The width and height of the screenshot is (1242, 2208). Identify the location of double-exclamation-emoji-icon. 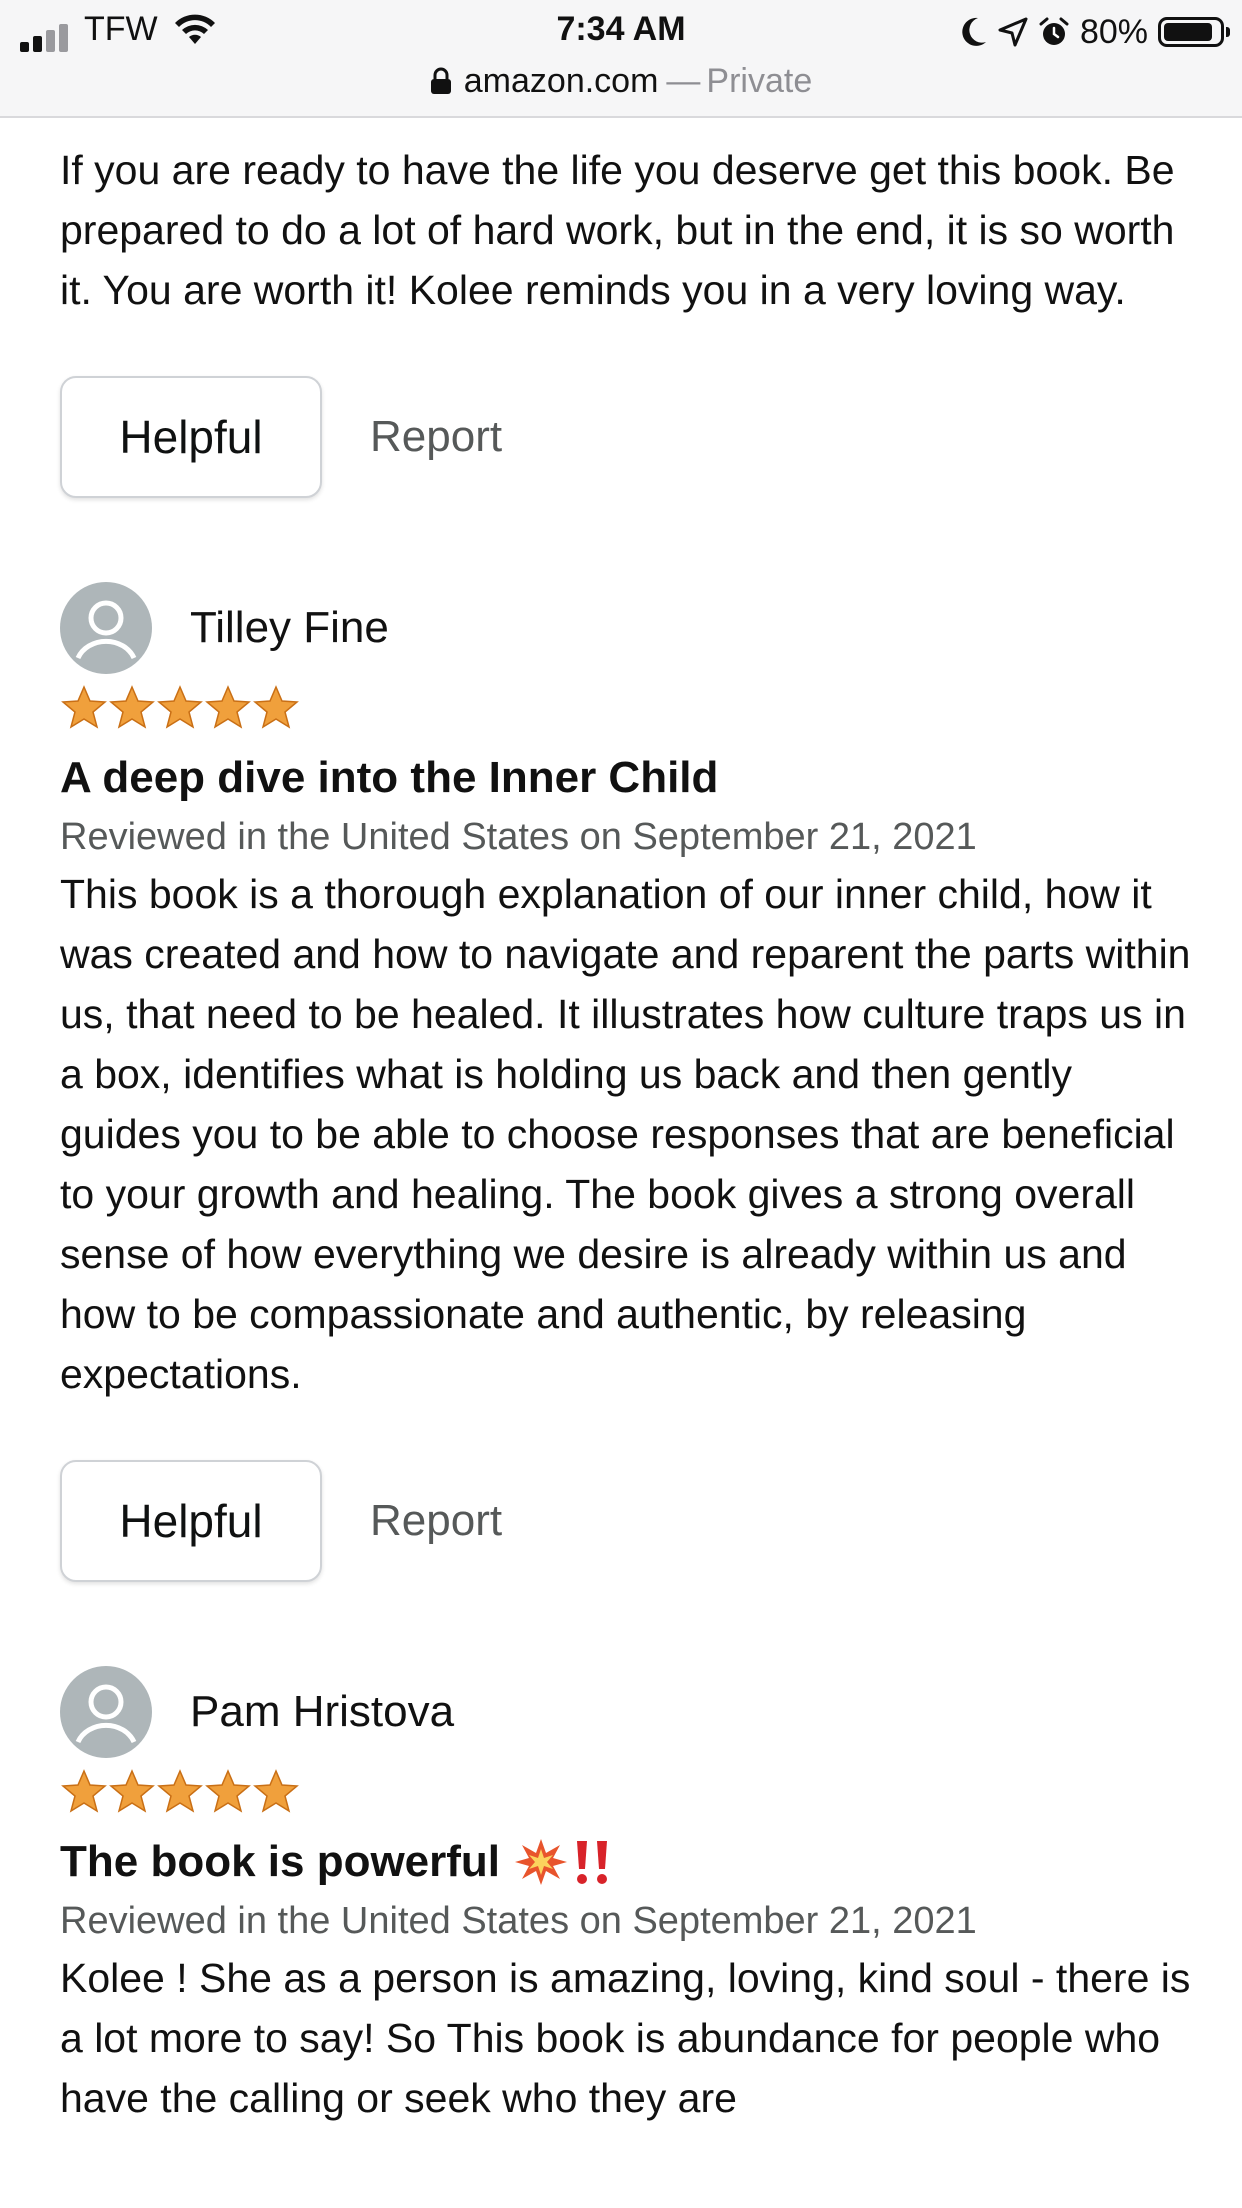
(592, 1862).